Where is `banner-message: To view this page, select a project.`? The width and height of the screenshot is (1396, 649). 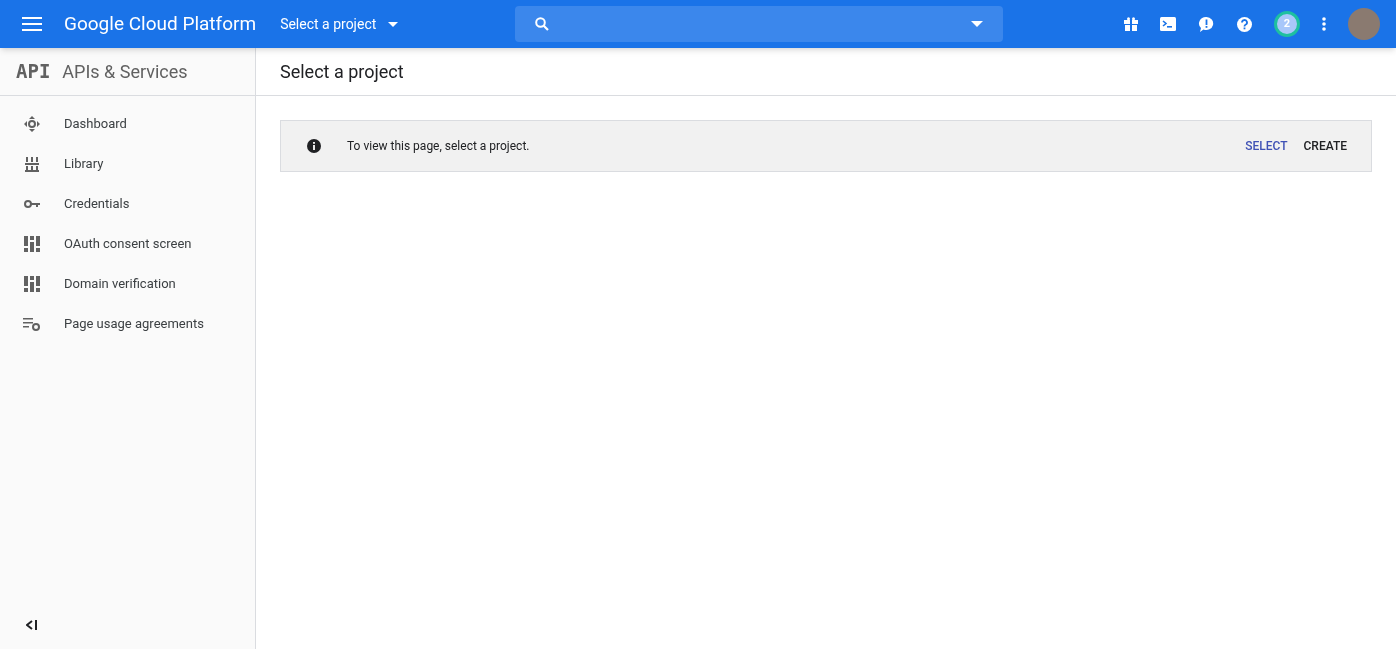
banner-message: To view this page, select a project. is located at coordinates (438, 146).